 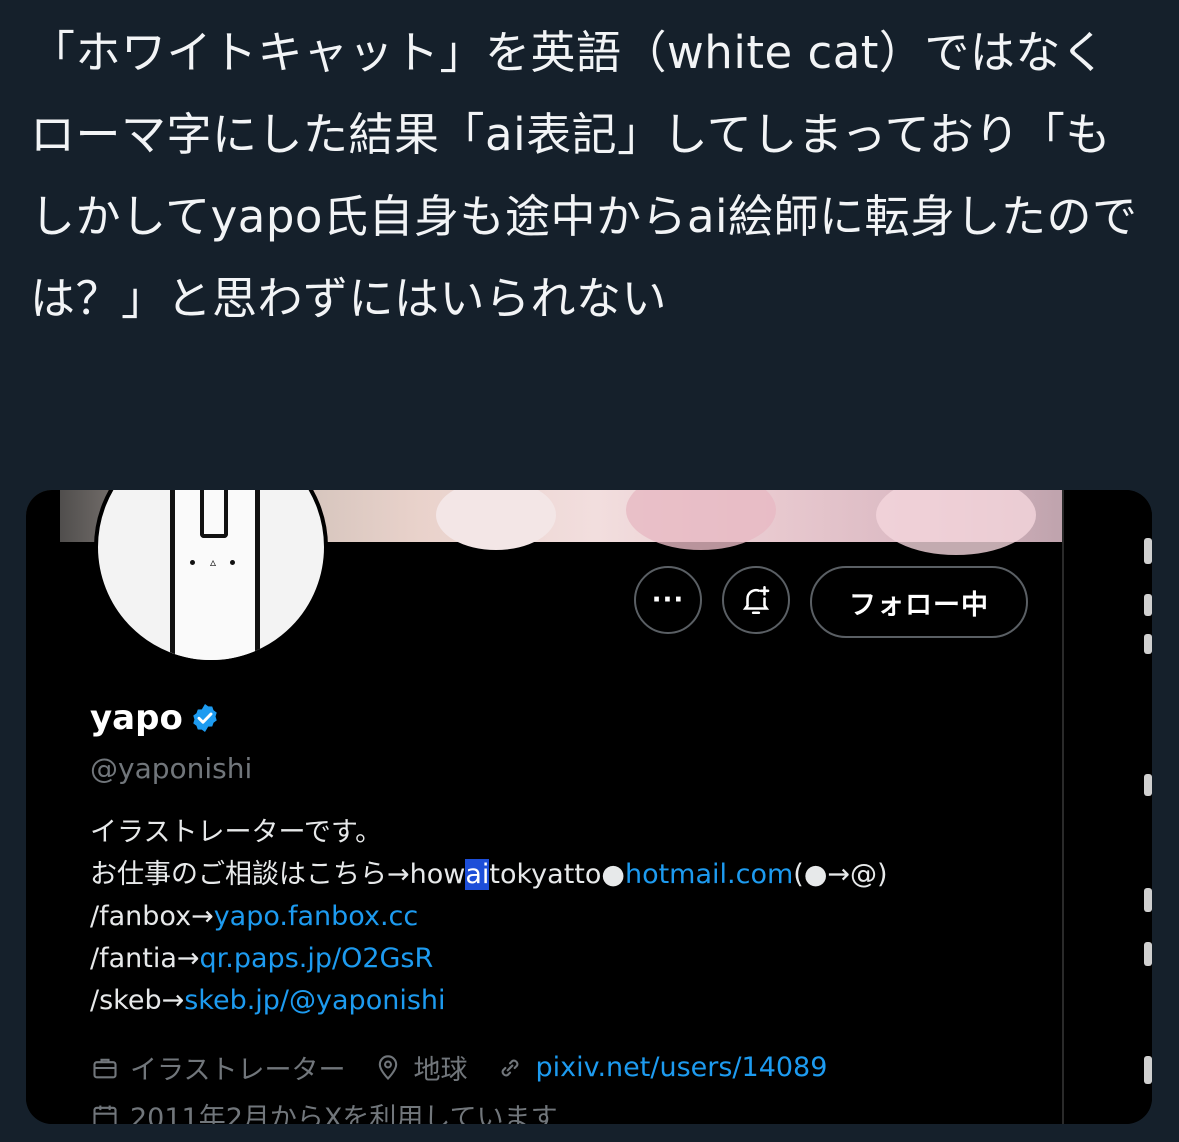 I want to click on profile-name: yapo, so click(x=155, y=718).